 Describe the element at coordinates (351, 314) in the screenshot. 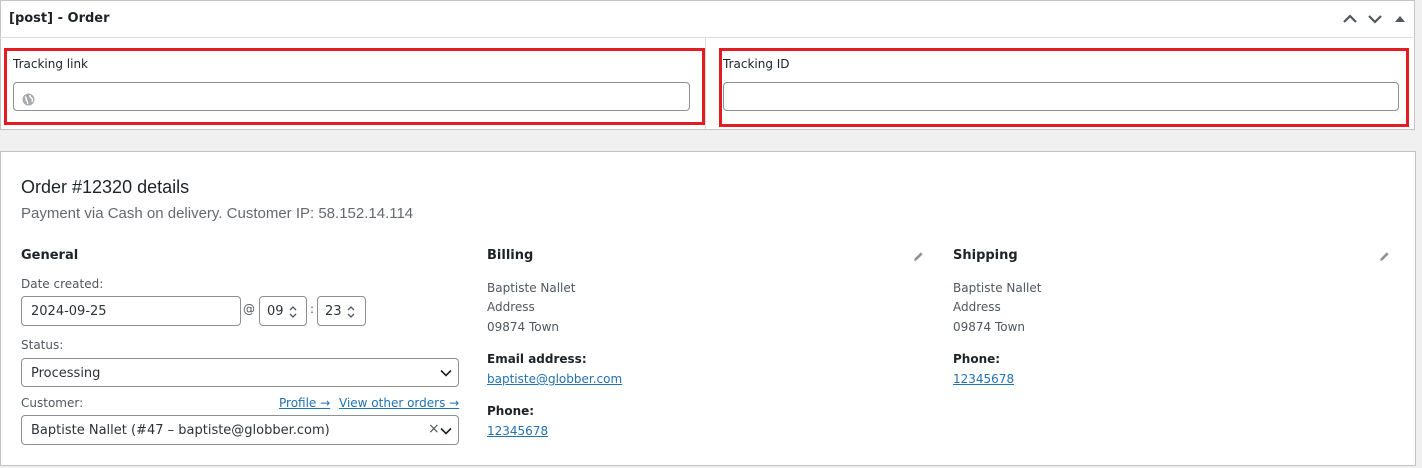

I see `minute-stepper-icon` at that location.